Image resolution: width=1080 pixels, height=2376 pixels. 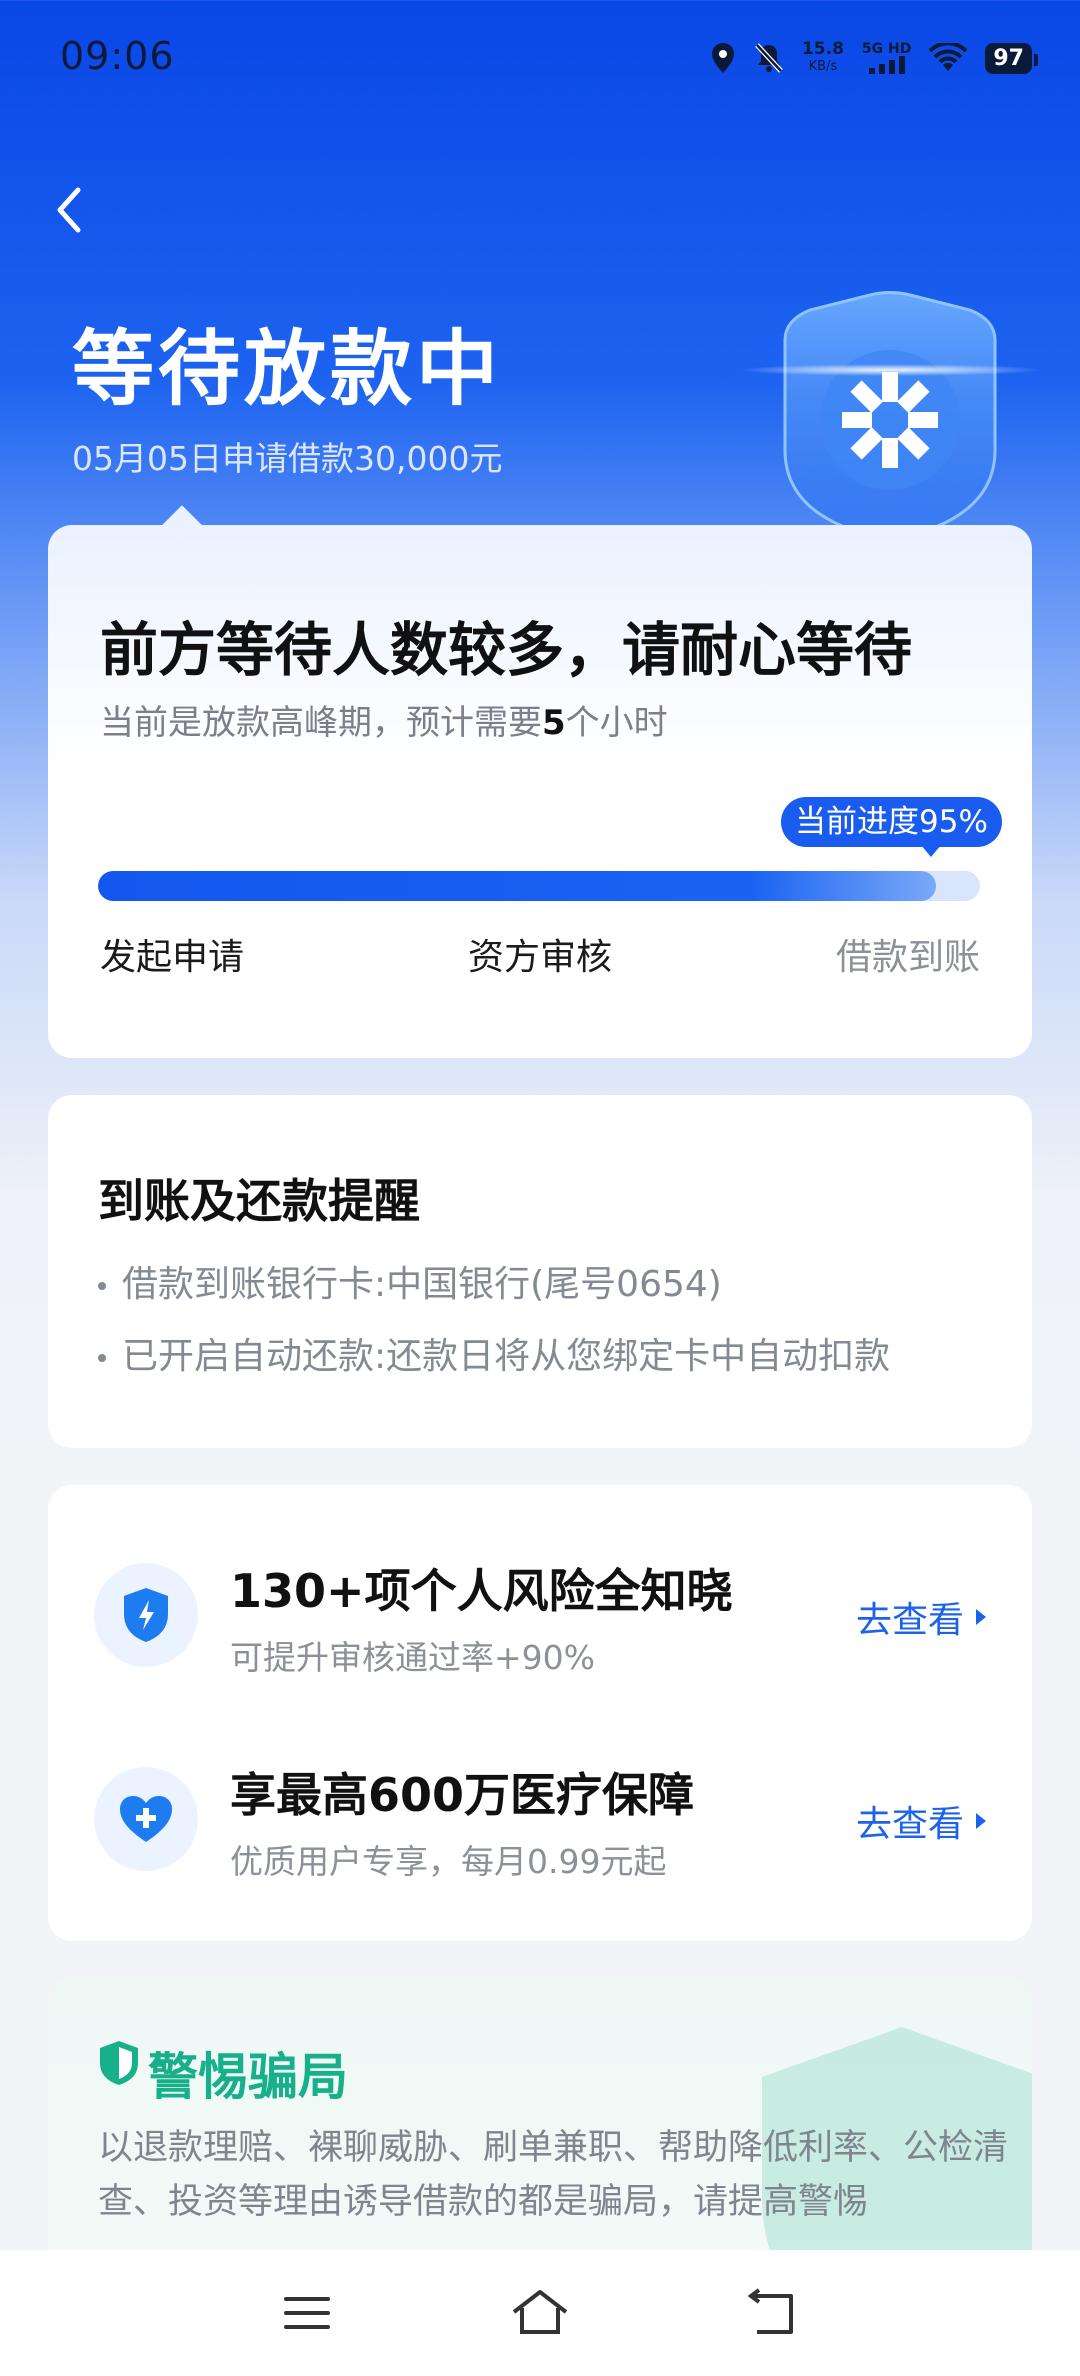 I want to click on progress-fill, so click(x=517, y=886).